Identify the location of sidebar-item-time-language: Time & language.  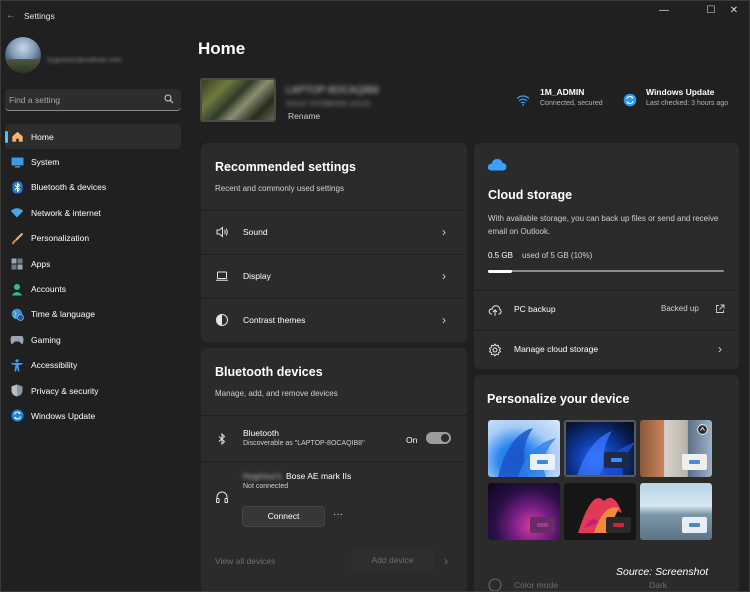
(93, 314).